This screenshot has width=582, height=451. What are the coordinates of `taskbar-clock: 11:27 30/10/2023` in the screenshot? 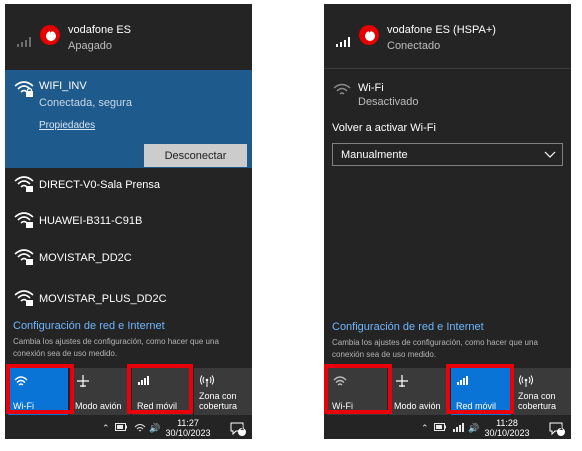 It's located at (188, 428).